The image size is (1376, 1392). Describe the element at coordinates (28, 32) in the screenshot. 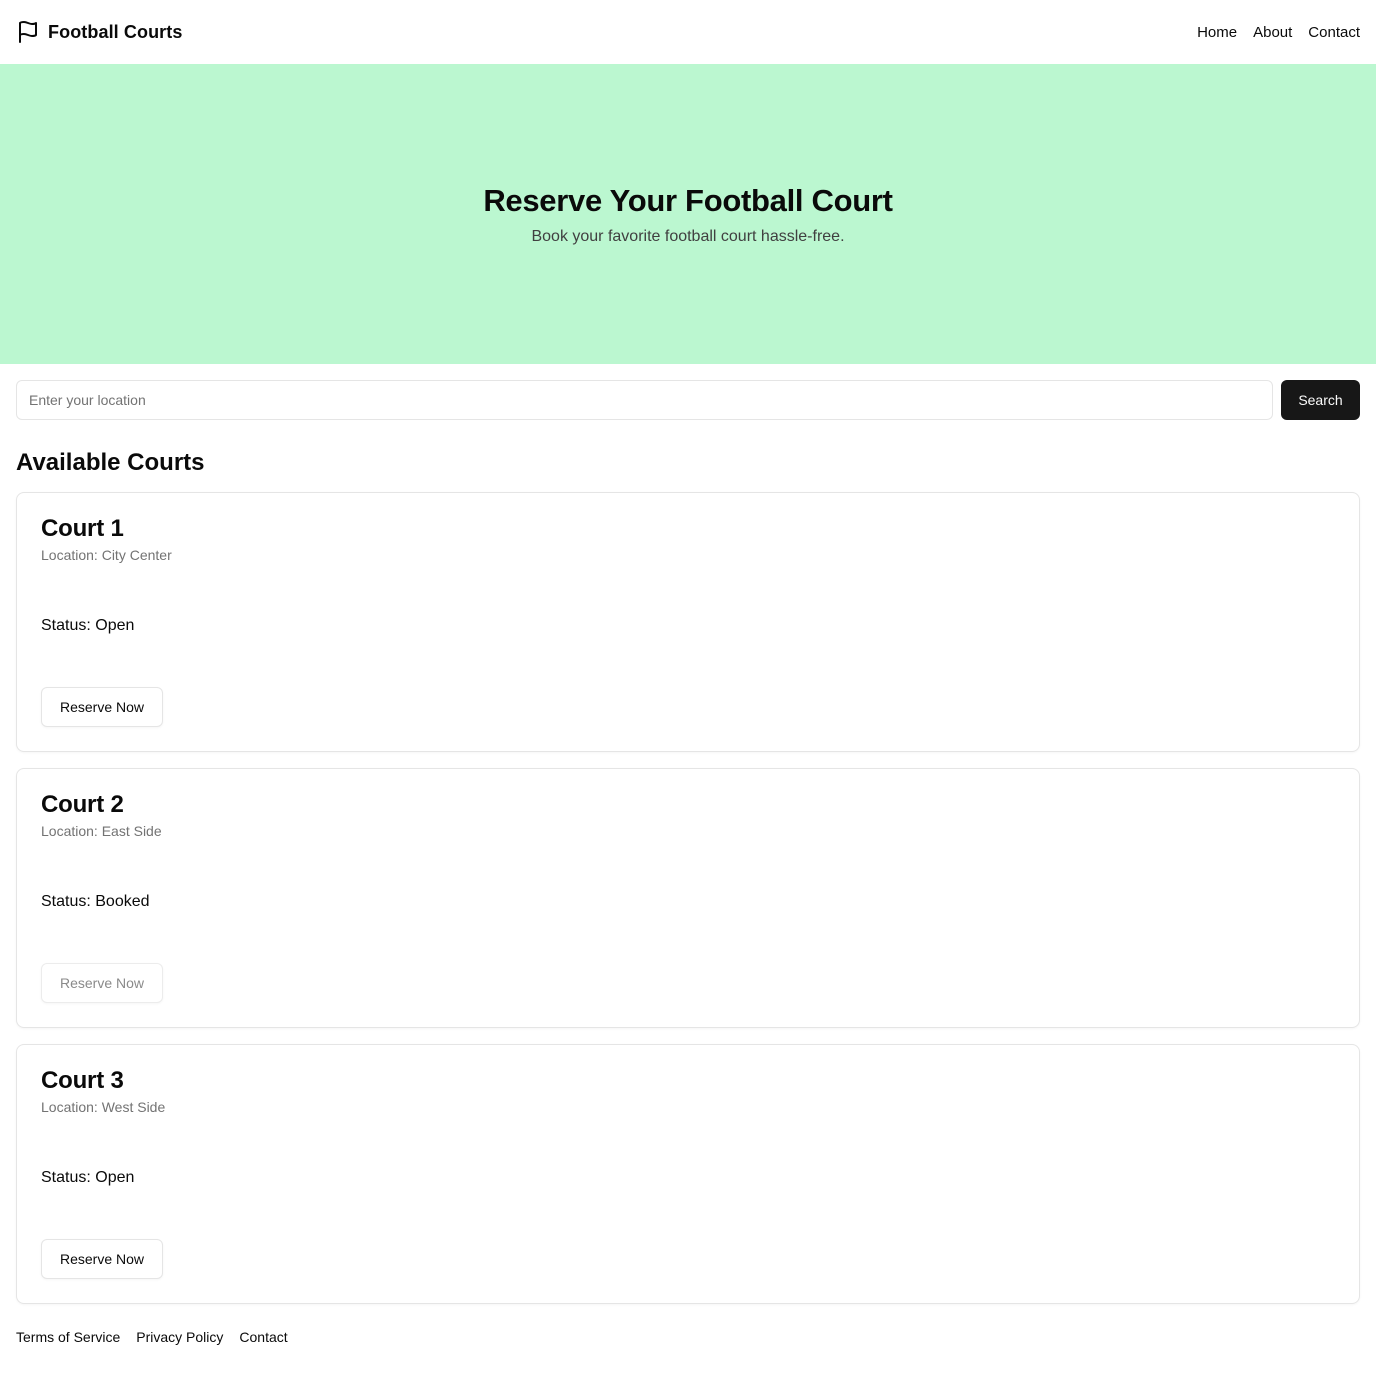

I see `flag-icon` at that location.